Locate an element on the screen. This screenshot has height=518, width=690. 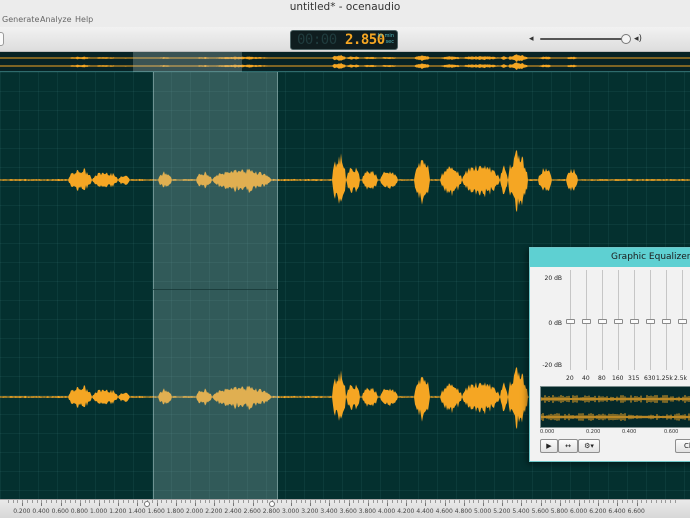
preview-ruler-label: 0.600 is located at coordinates (671, 432).